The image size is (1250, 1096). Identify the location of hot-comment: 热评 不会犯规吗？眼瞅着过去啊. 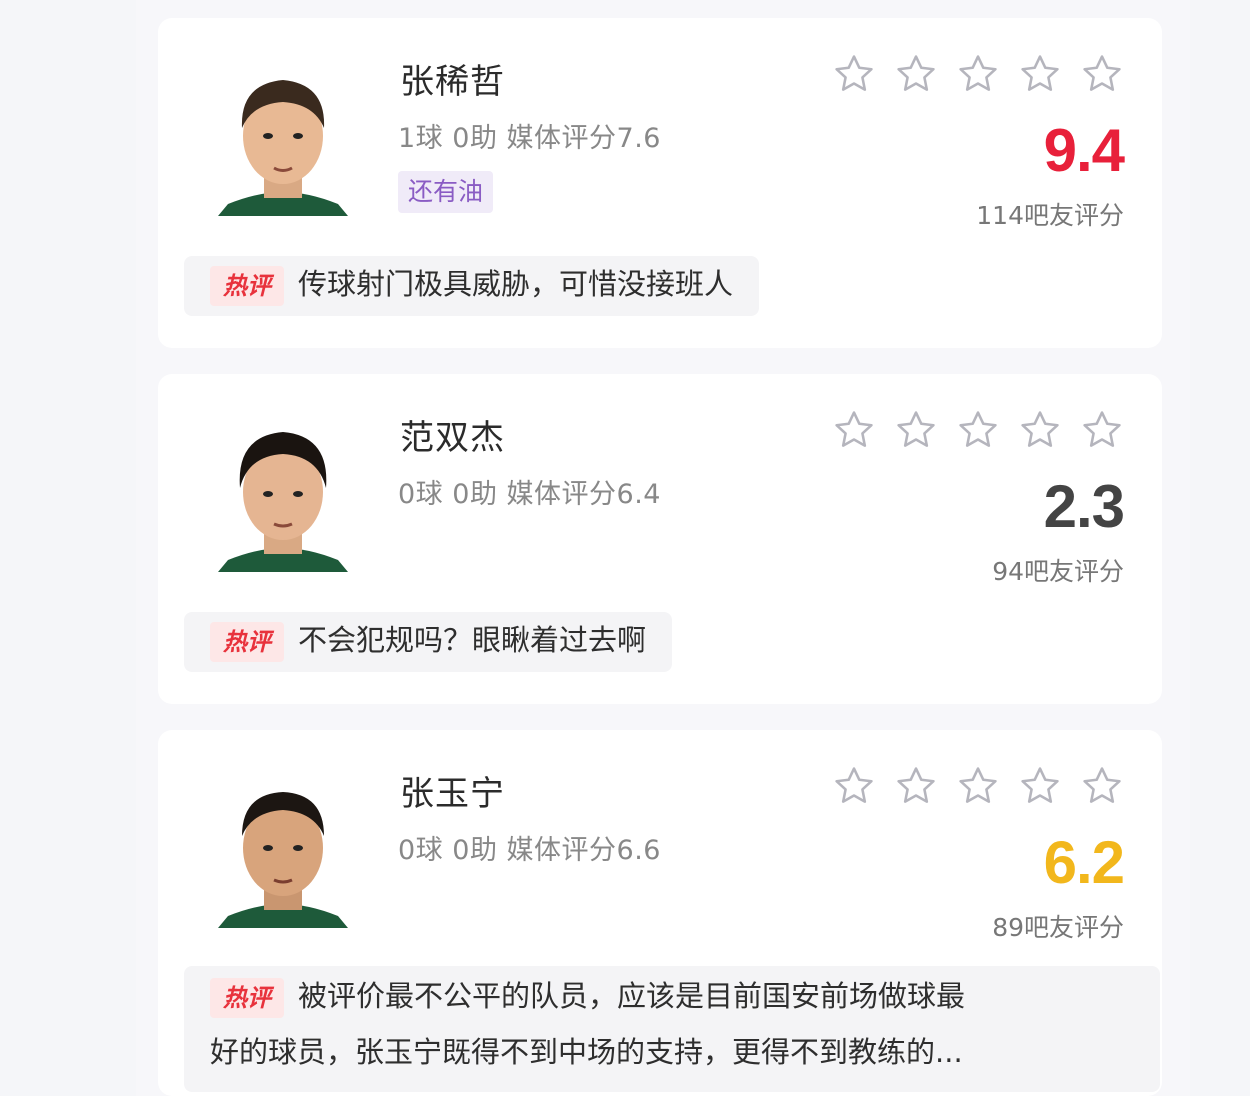
(428, 642).